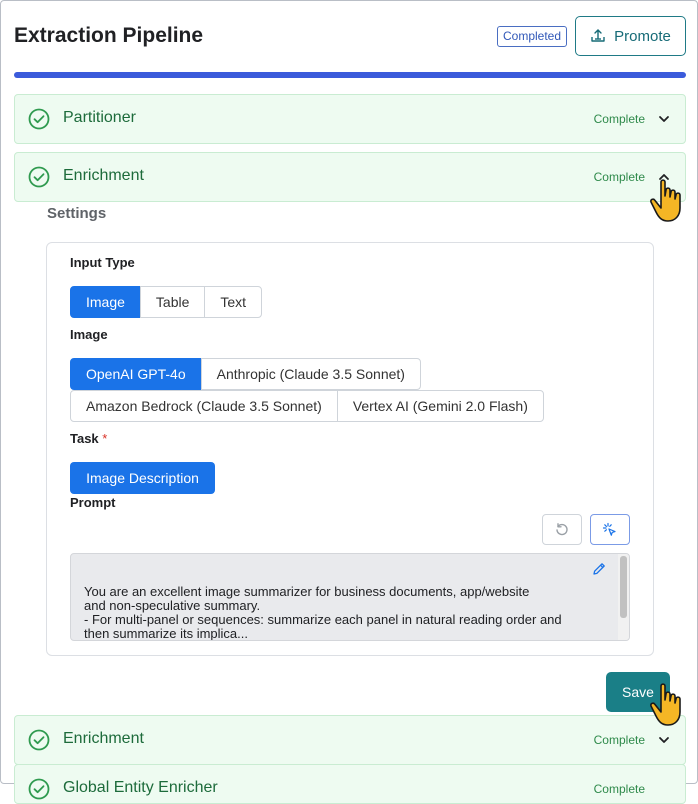 Image resolution: width=698 pixels, height=804 pixels. I want to click on model-option-bedrock: Amazon Bedrock (Claude 3.5 Sonnet), so click(204, 406).